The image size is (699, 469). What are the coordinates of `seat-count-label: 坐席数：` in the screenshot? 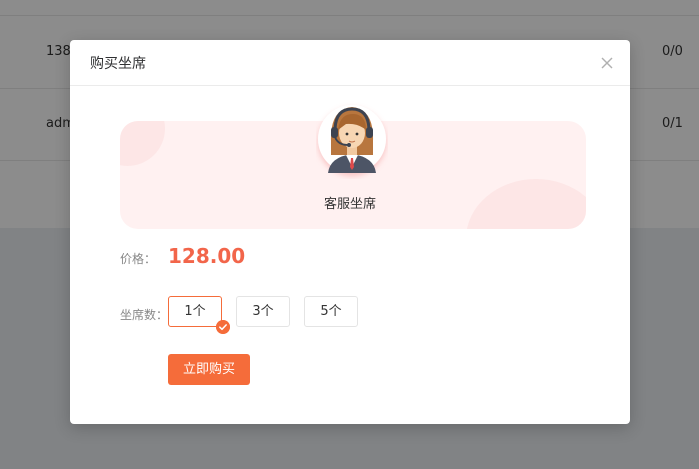 It's located at (144, 315).